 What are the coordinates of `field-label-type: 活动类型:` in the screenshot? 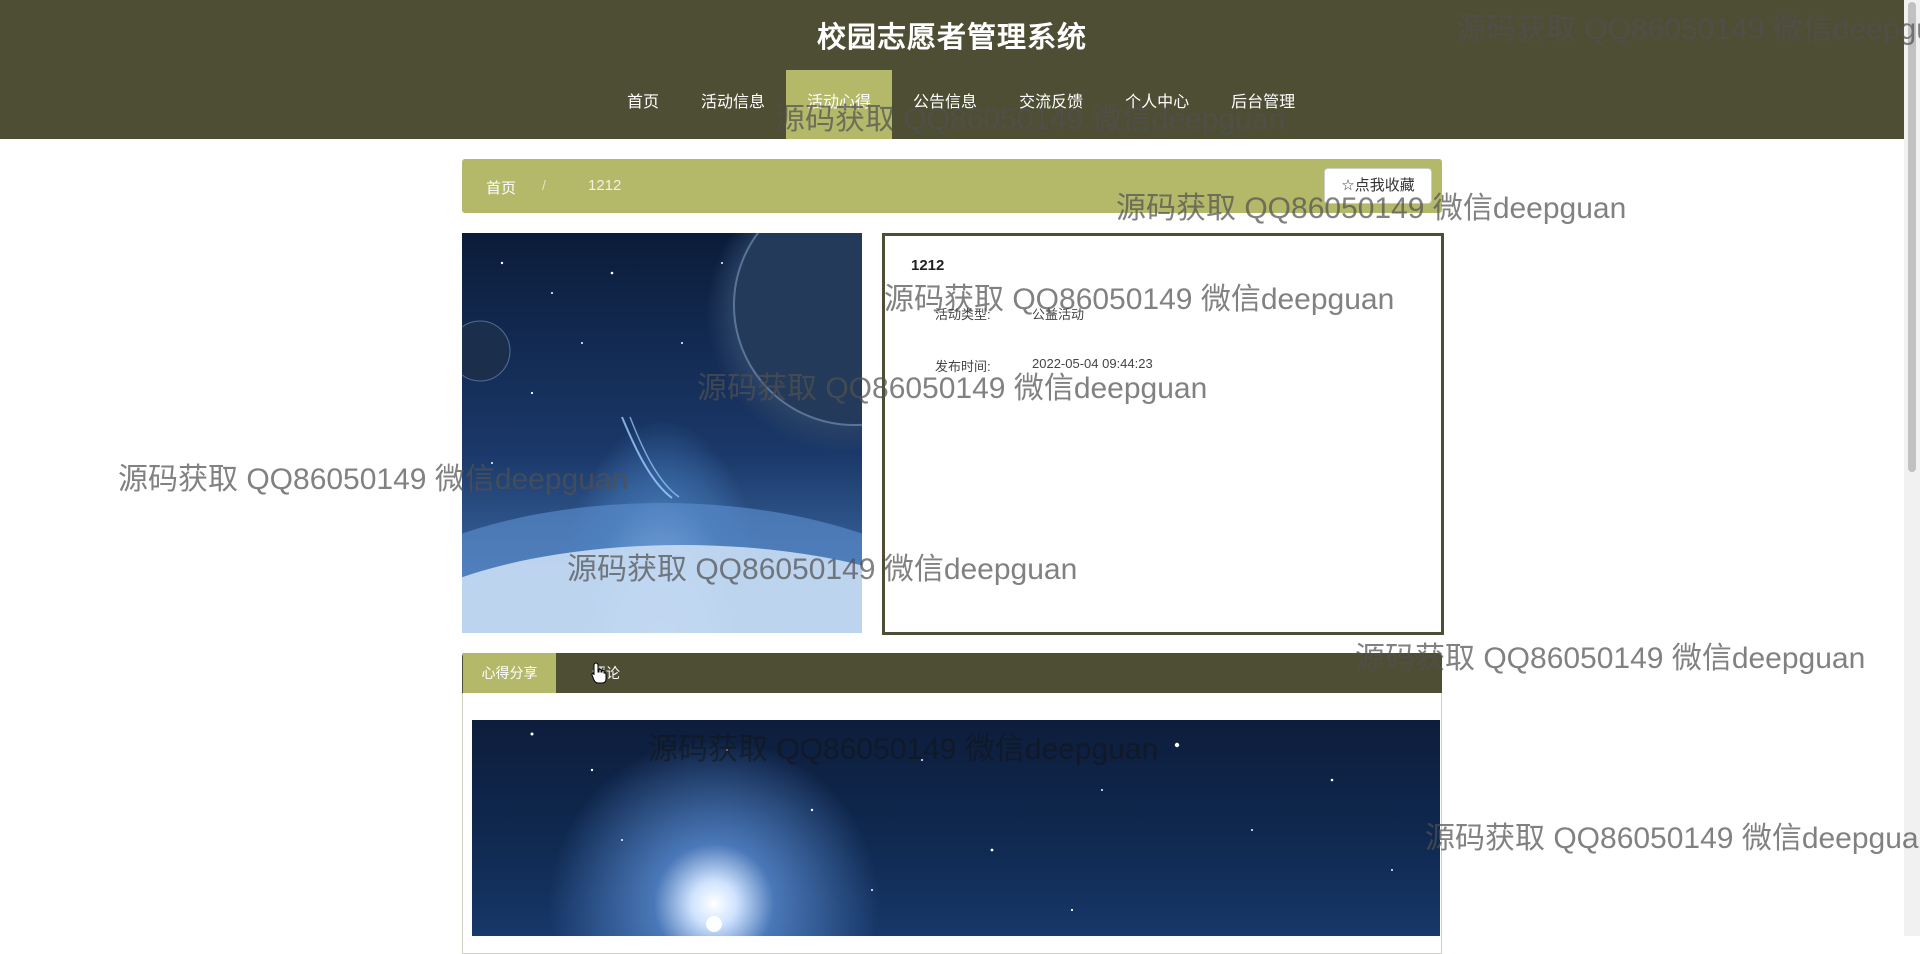 It's located at (963, 314).